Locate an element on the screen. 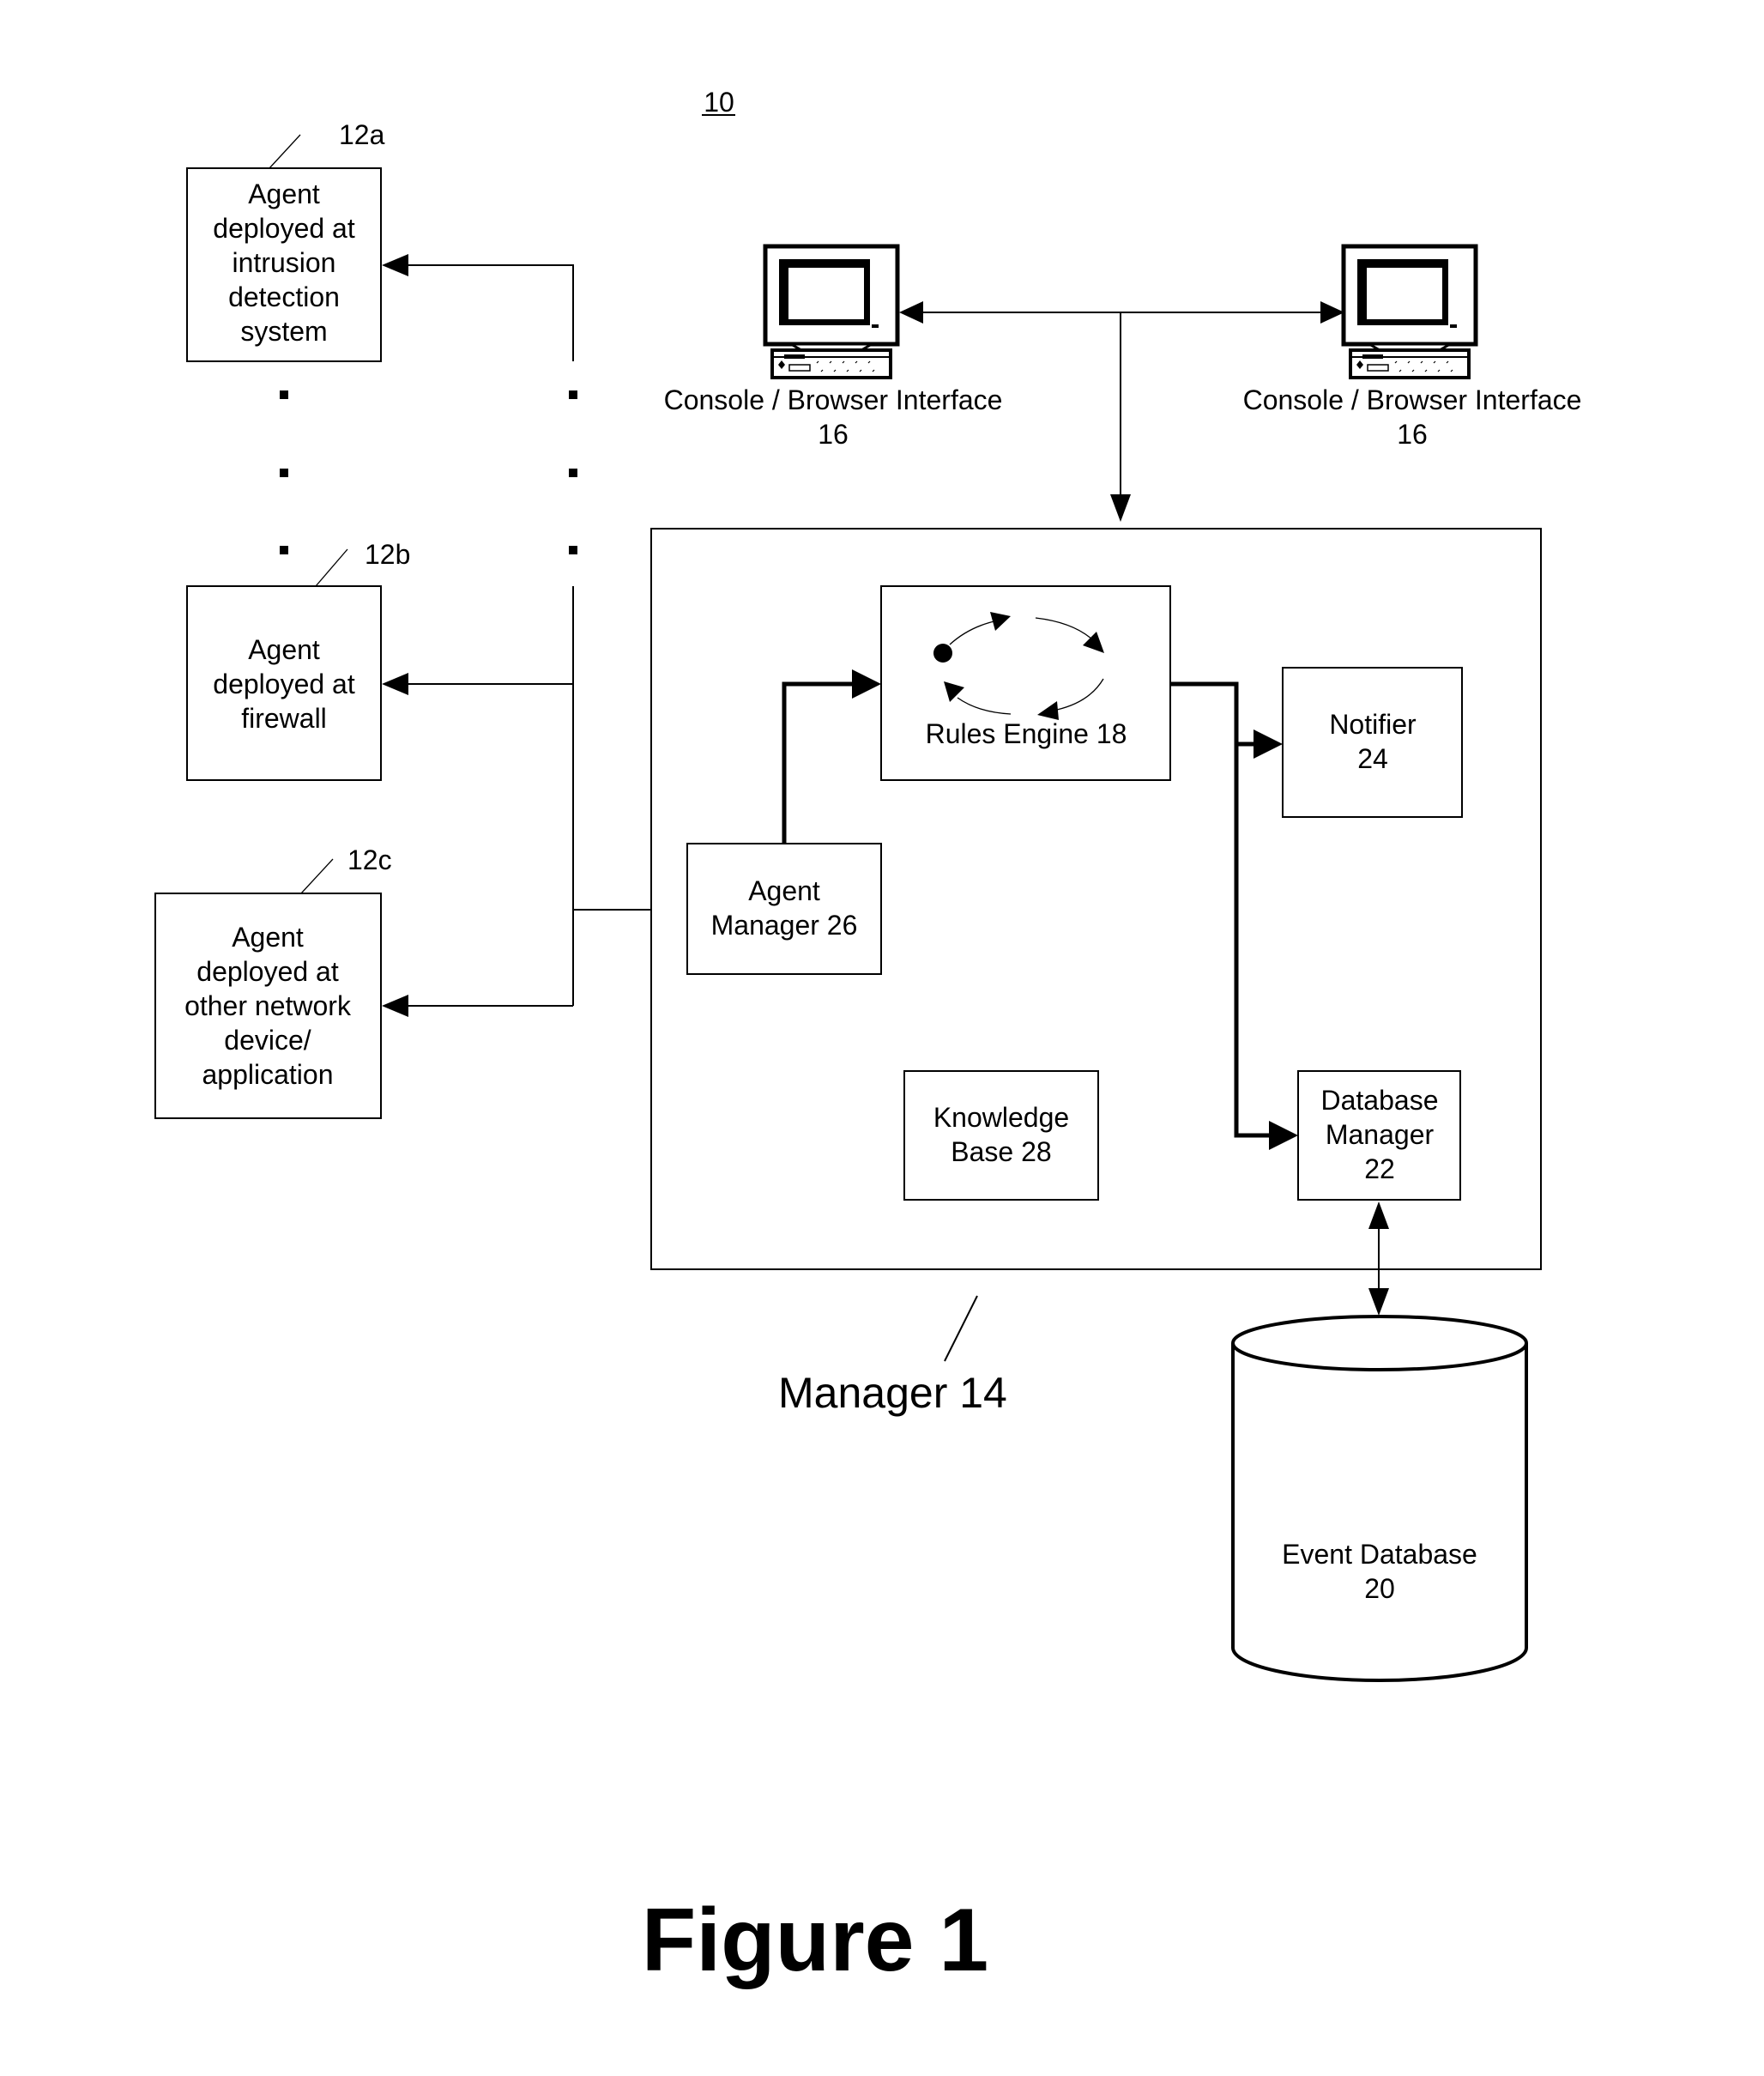  console-right: Console / Browser Interface 16 is located at coordinates (1412, 347).